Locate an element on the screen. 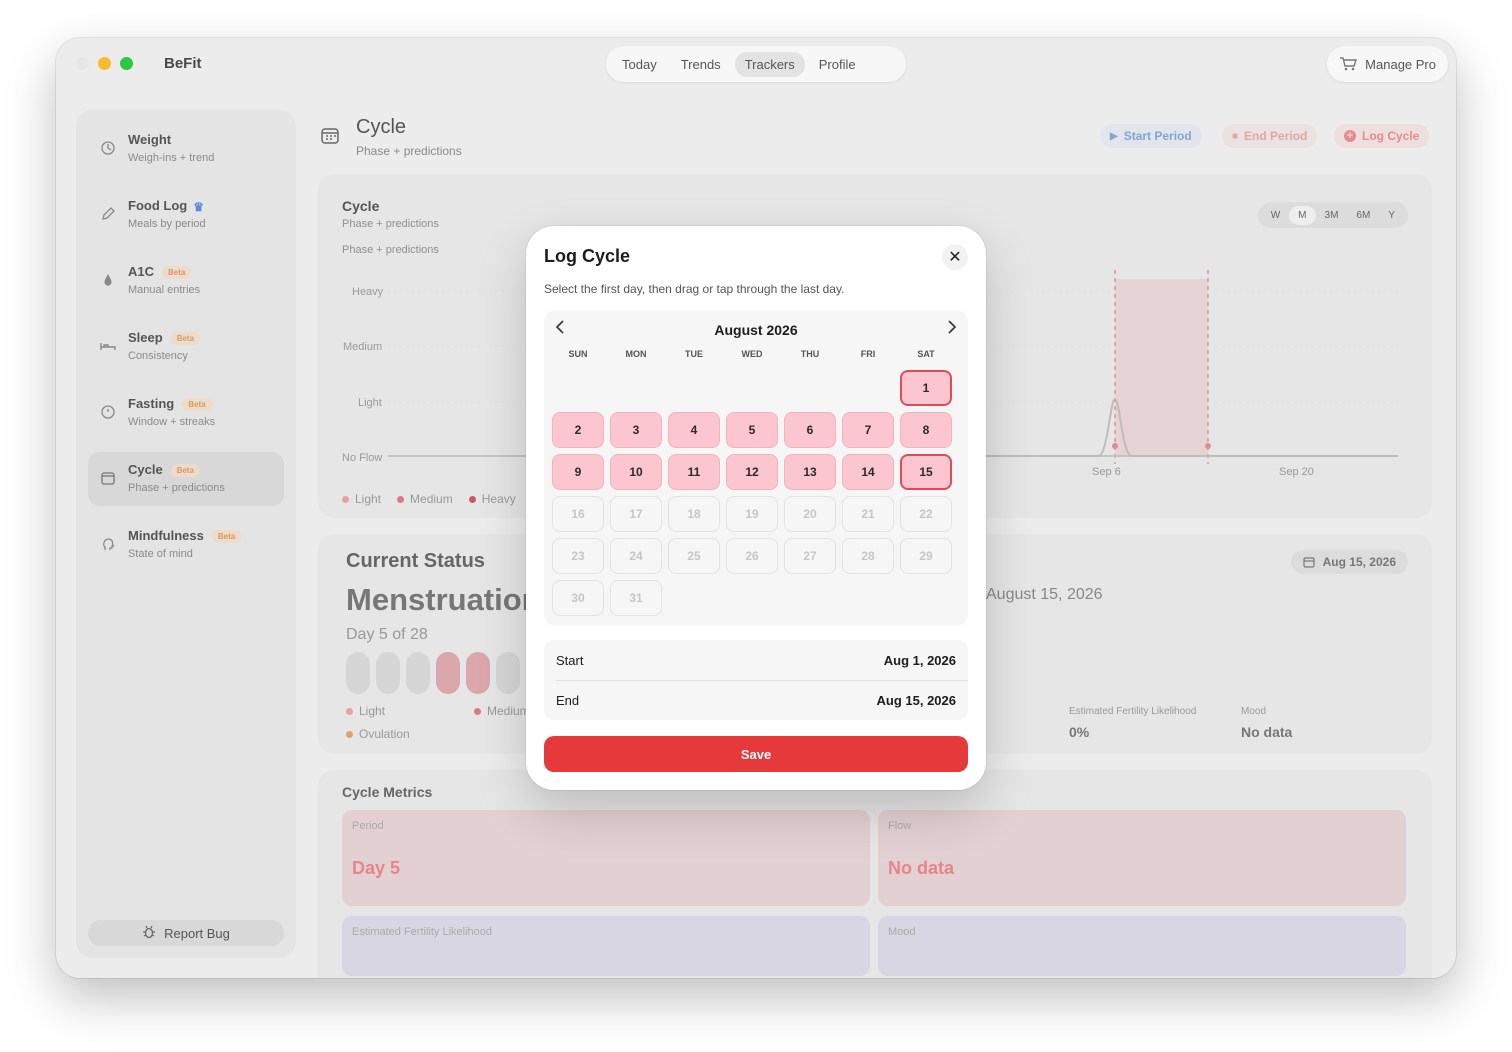  calendar-day: 19 is located at coordinates (752, 514).